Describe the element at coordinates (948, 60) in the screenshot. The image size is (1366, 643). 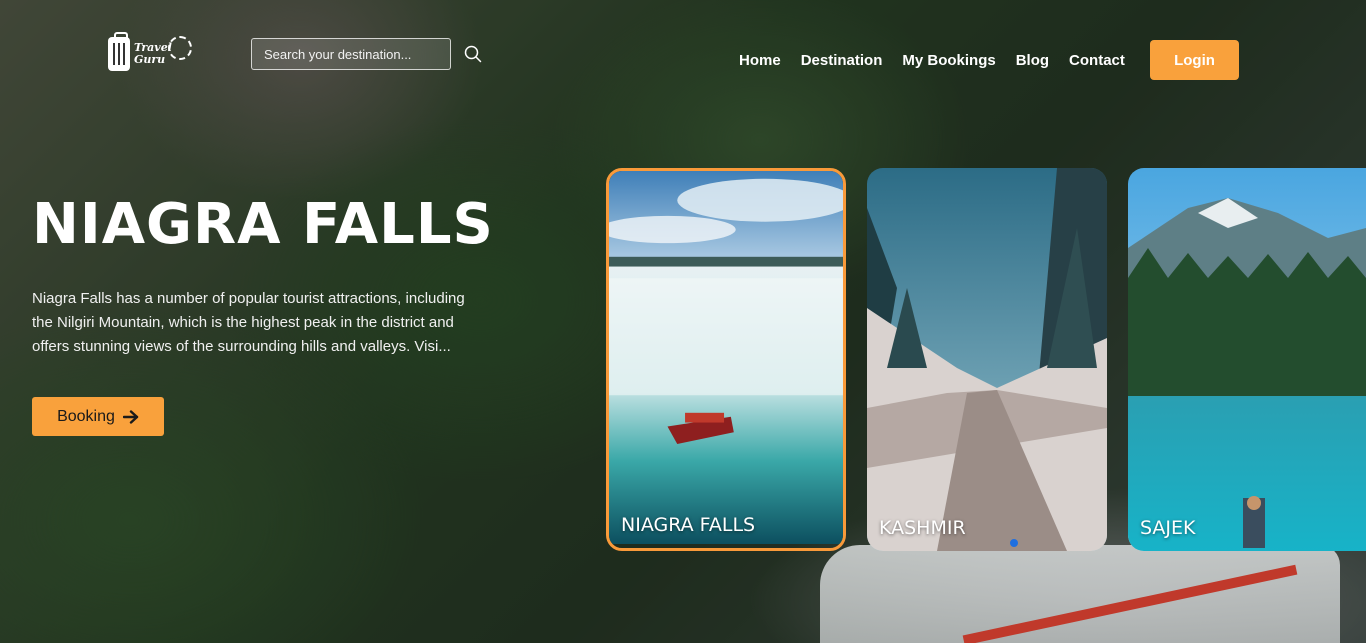
I see `nav-my-bookings: My Bookings` at that location.